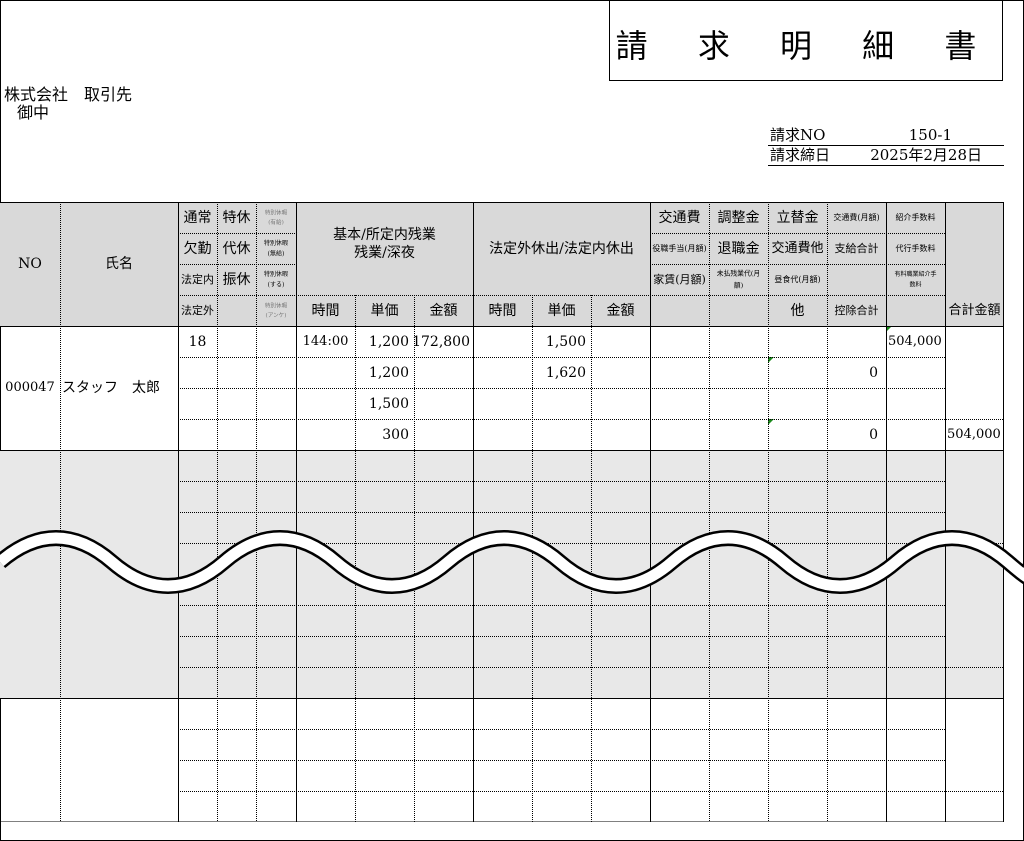 This screenshot has width=1024, height=841. I want to click on invoice-date-row: 請求締日 2025年2月28日, so click(886, 156).